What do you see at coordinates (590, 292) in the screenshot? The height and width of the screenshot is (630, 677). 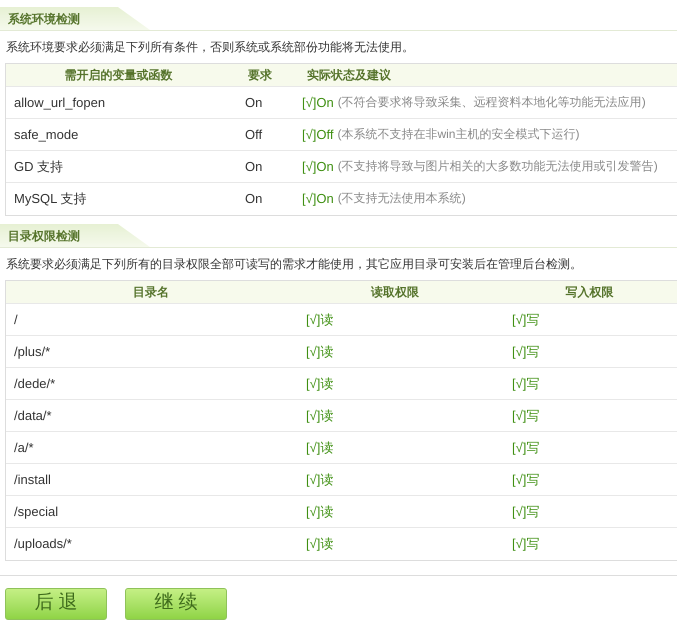 I see `column-header: 写入权限` at bounding box center [590, 292].